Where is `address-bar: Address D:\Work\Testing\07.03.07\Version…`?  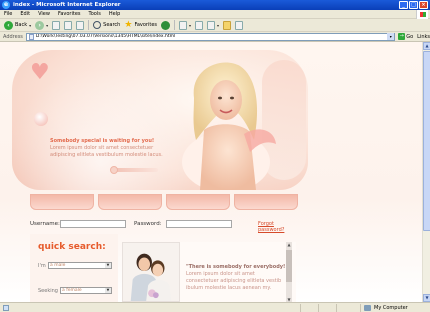
address-bar: Address D:\Work\Testing\07.03.07\Version… is located at coordinates (215, 37).